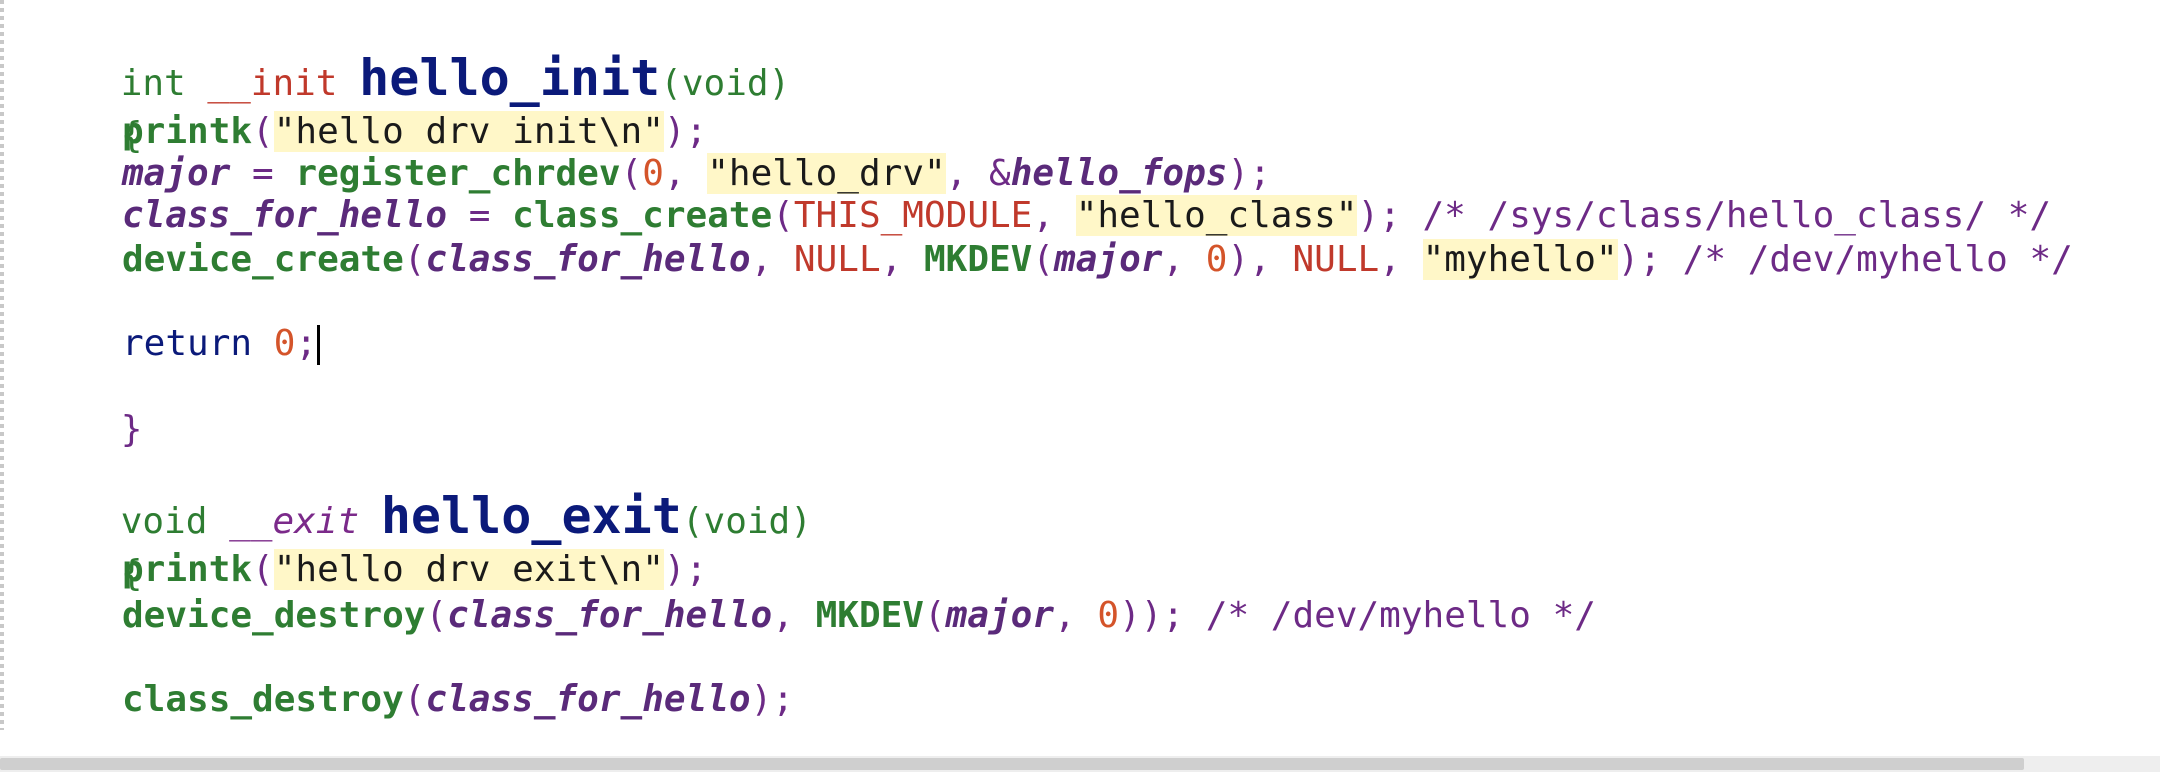 The image size is (2160, 772). What do you see at coordinates (458, 173) in the screenshot?
I see `function-call: register_chrdev` at bounding box center [458, 173].